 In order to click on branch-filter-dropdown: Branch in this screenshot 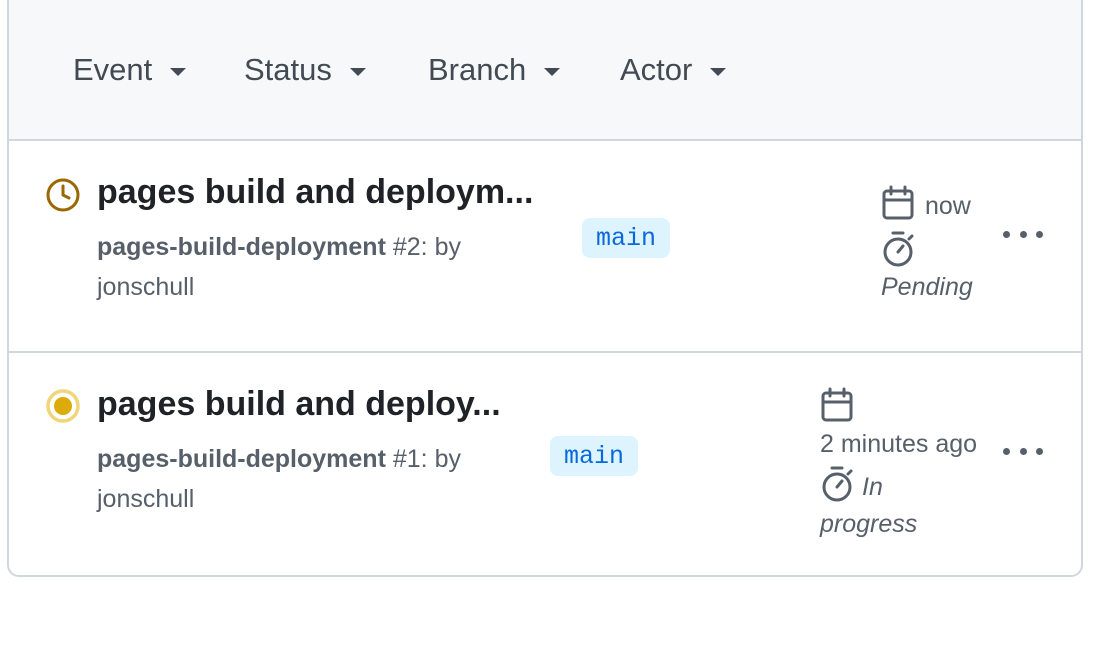, I will do `click(494, 70)`.